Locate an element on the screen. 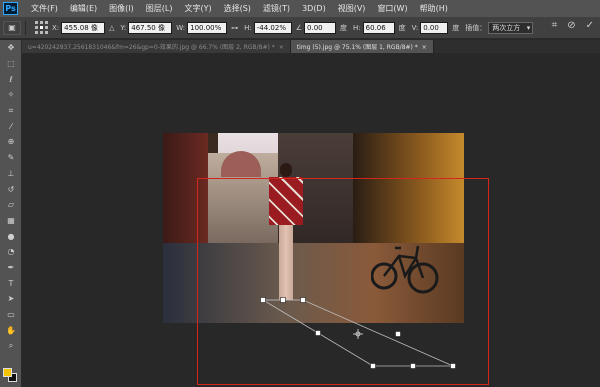  menu-3d: 3D(D) is located at coordinates (314, 8).